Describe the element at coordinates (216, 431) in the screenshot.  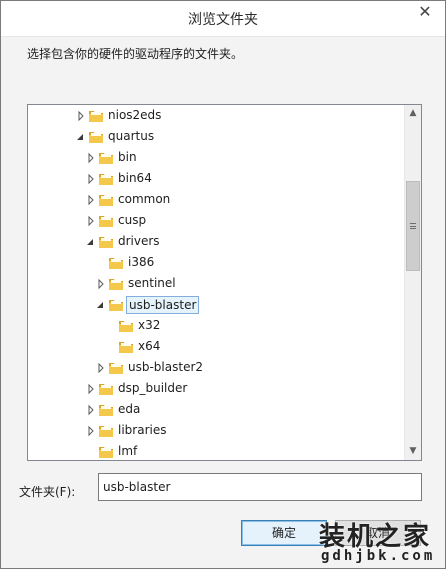
I see `tree-item: libraries` at that location.